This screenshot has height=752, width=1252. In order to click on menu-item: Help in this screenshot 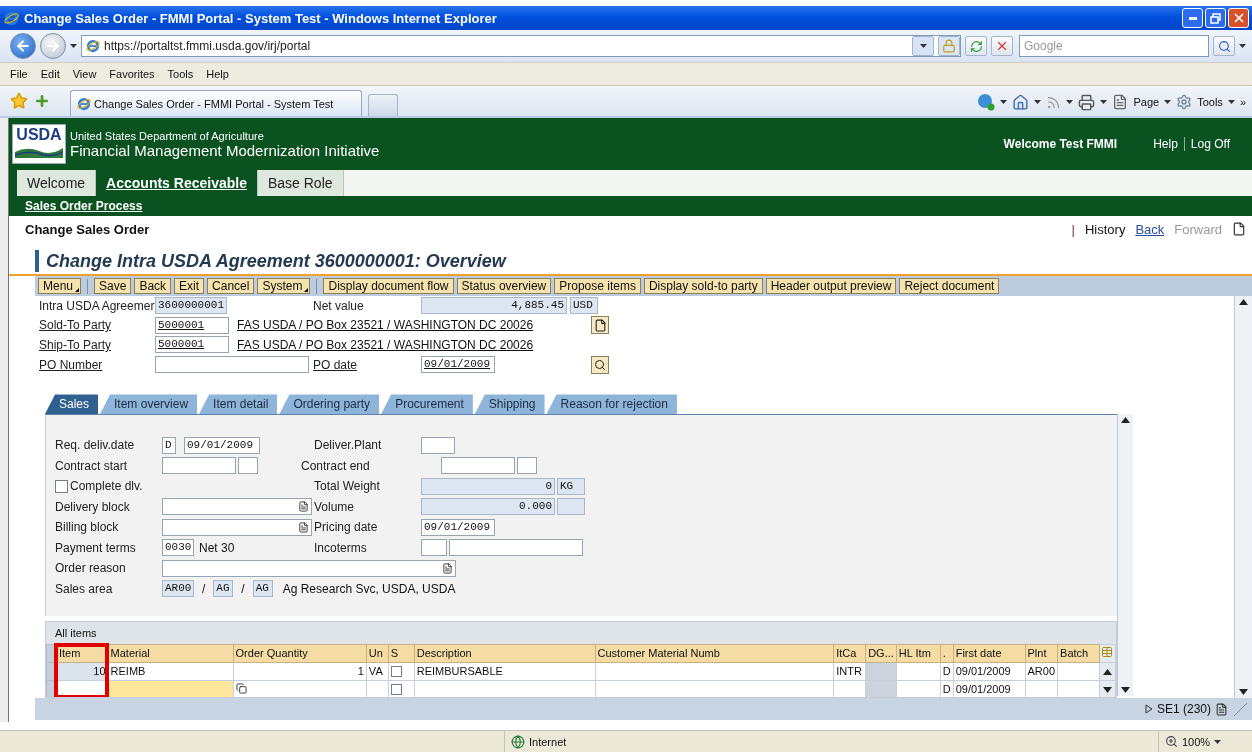, I will do `click(221, 74)`.